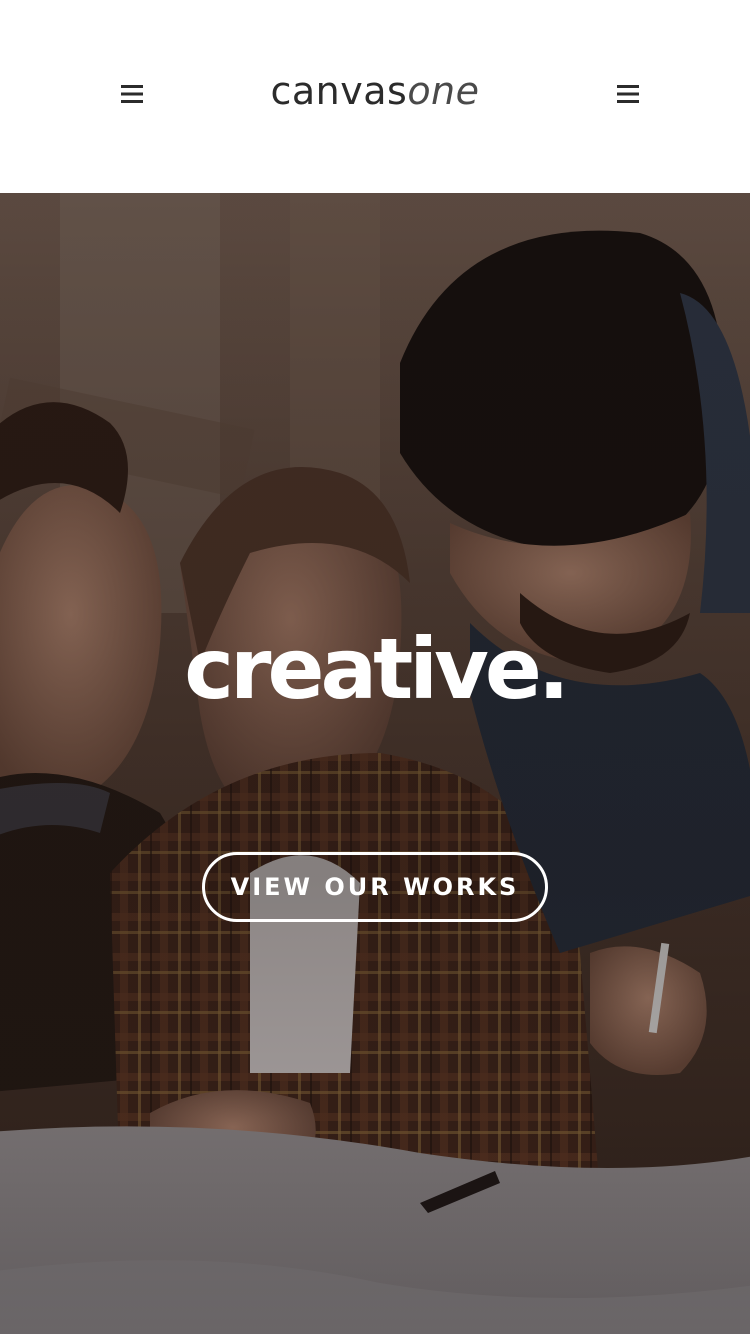 Image resolution: width=750 pixels, height=1334 pixels. I want to click on menu-icon, so click(628, 94).